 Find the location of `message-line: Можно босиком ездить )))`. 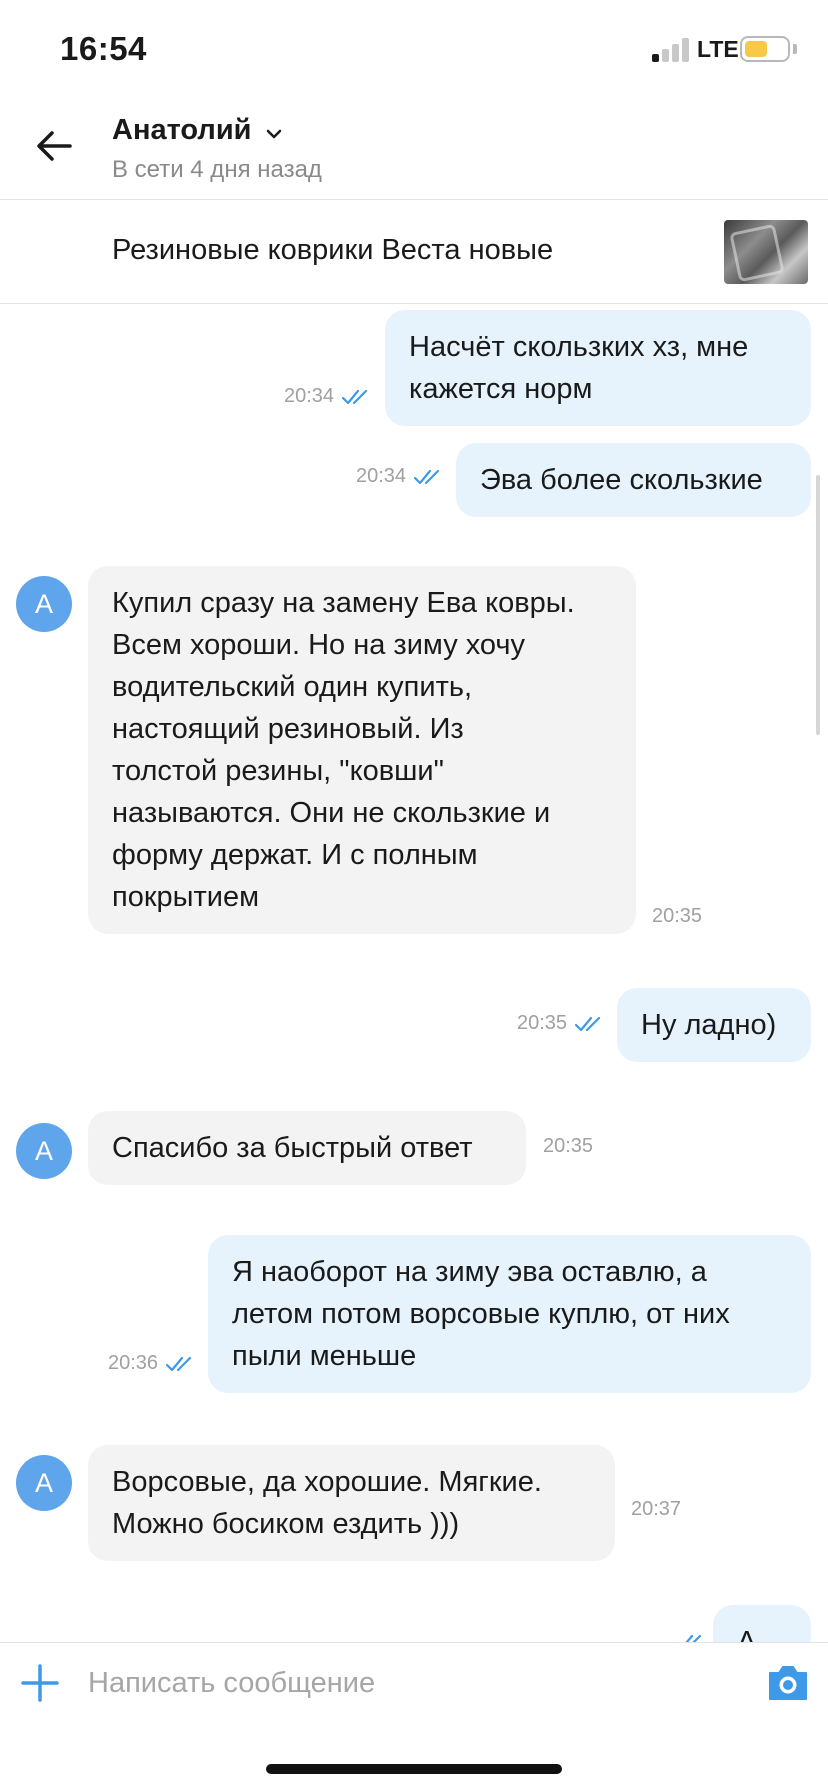

message-line: Можно босиком ездить ))) is located at coordinates (286, 1524).